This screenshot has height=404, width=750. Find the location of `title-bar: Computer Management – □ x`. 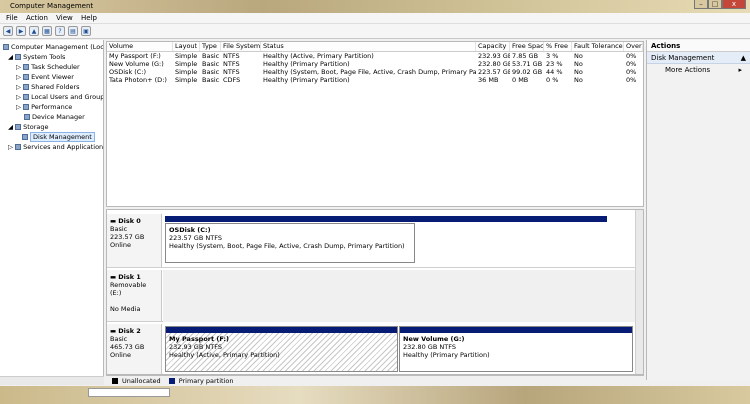

title-bar: Computer Management – □ x is located at coordinates (375, 6).